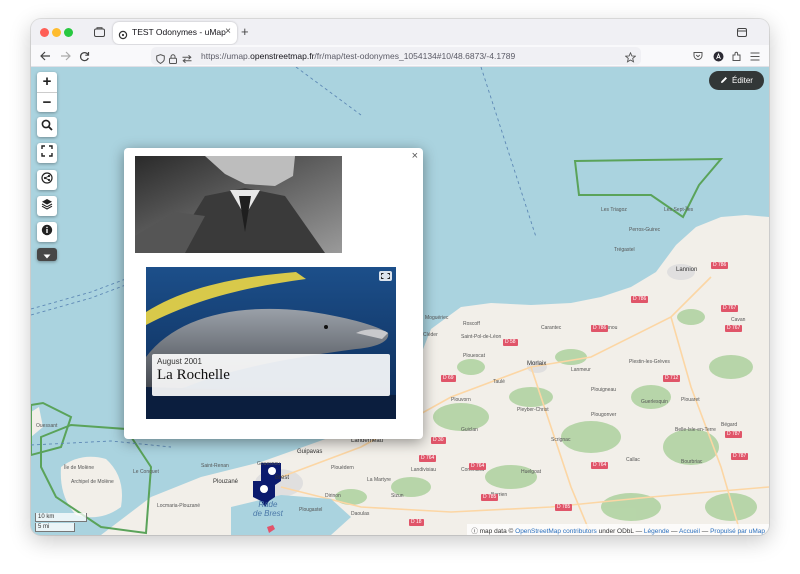  I want to click on layers-icon, so click(47, 206).